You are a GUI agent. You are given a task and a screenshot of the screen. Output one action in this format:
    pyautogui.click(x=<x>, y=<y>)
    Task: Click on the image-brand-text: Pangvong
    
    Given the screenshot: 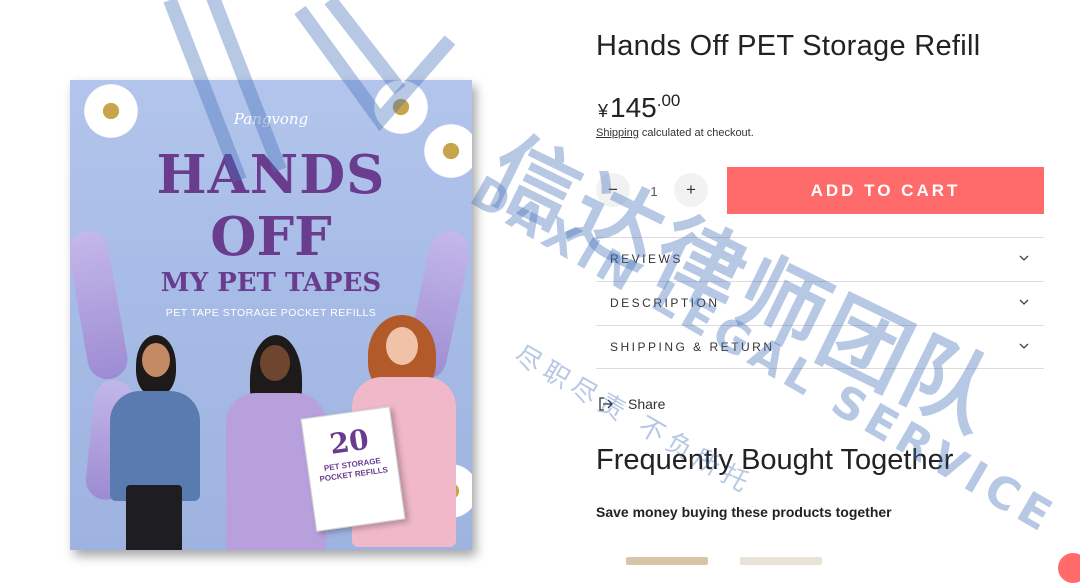 What is the action you would take?
    pyautogui.click(x=271, y=119)
    